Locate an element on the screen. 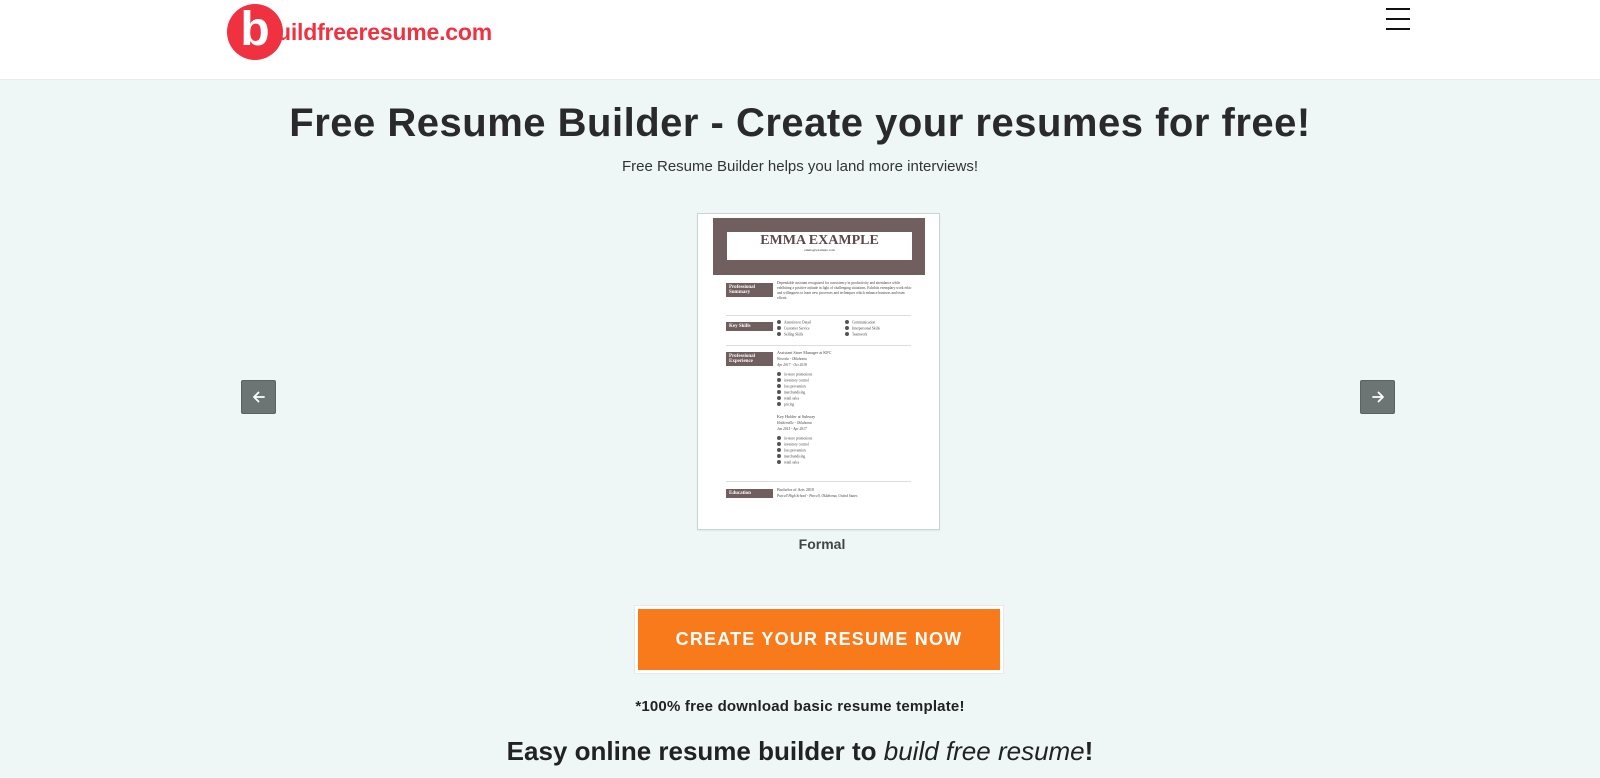  resume-section-label: Professional Experience is located at coordinates (749, 359).